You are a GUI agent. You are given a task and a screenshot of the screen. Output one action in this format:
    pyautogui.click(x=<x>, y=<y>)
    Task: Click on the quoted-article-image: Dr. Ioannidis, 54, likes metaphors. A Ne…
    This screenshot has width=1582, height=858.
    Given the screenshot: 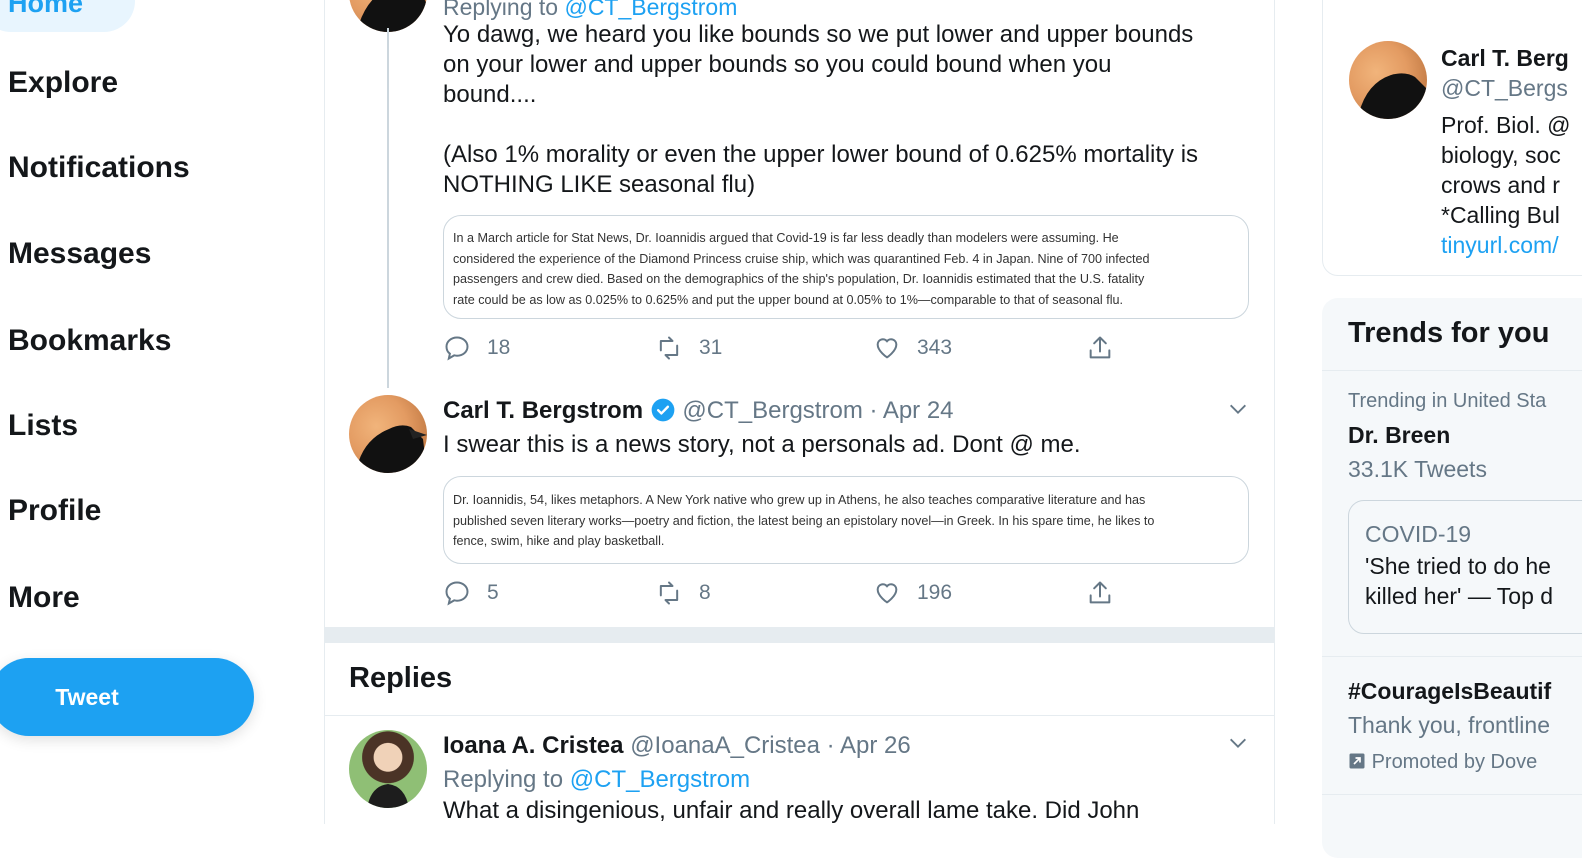 What is the action you would take?
    pyautogui.click(x=846, y=520)
    